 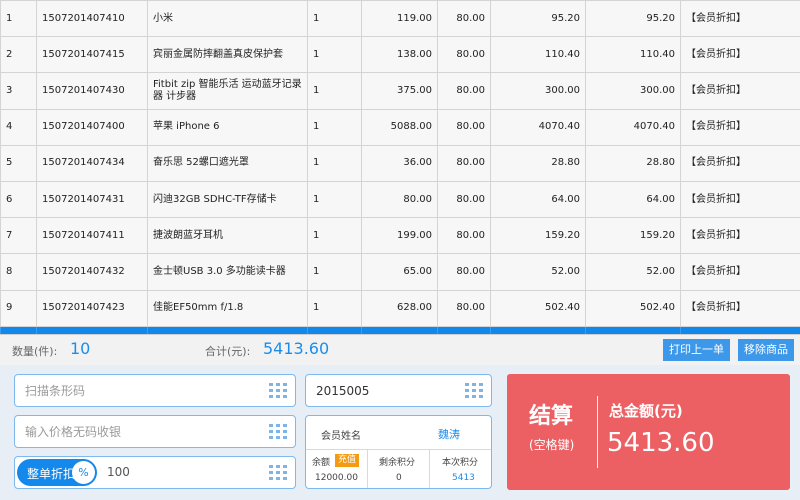 I want to click on cell-row-number: 8, so click(x=18, y=272).